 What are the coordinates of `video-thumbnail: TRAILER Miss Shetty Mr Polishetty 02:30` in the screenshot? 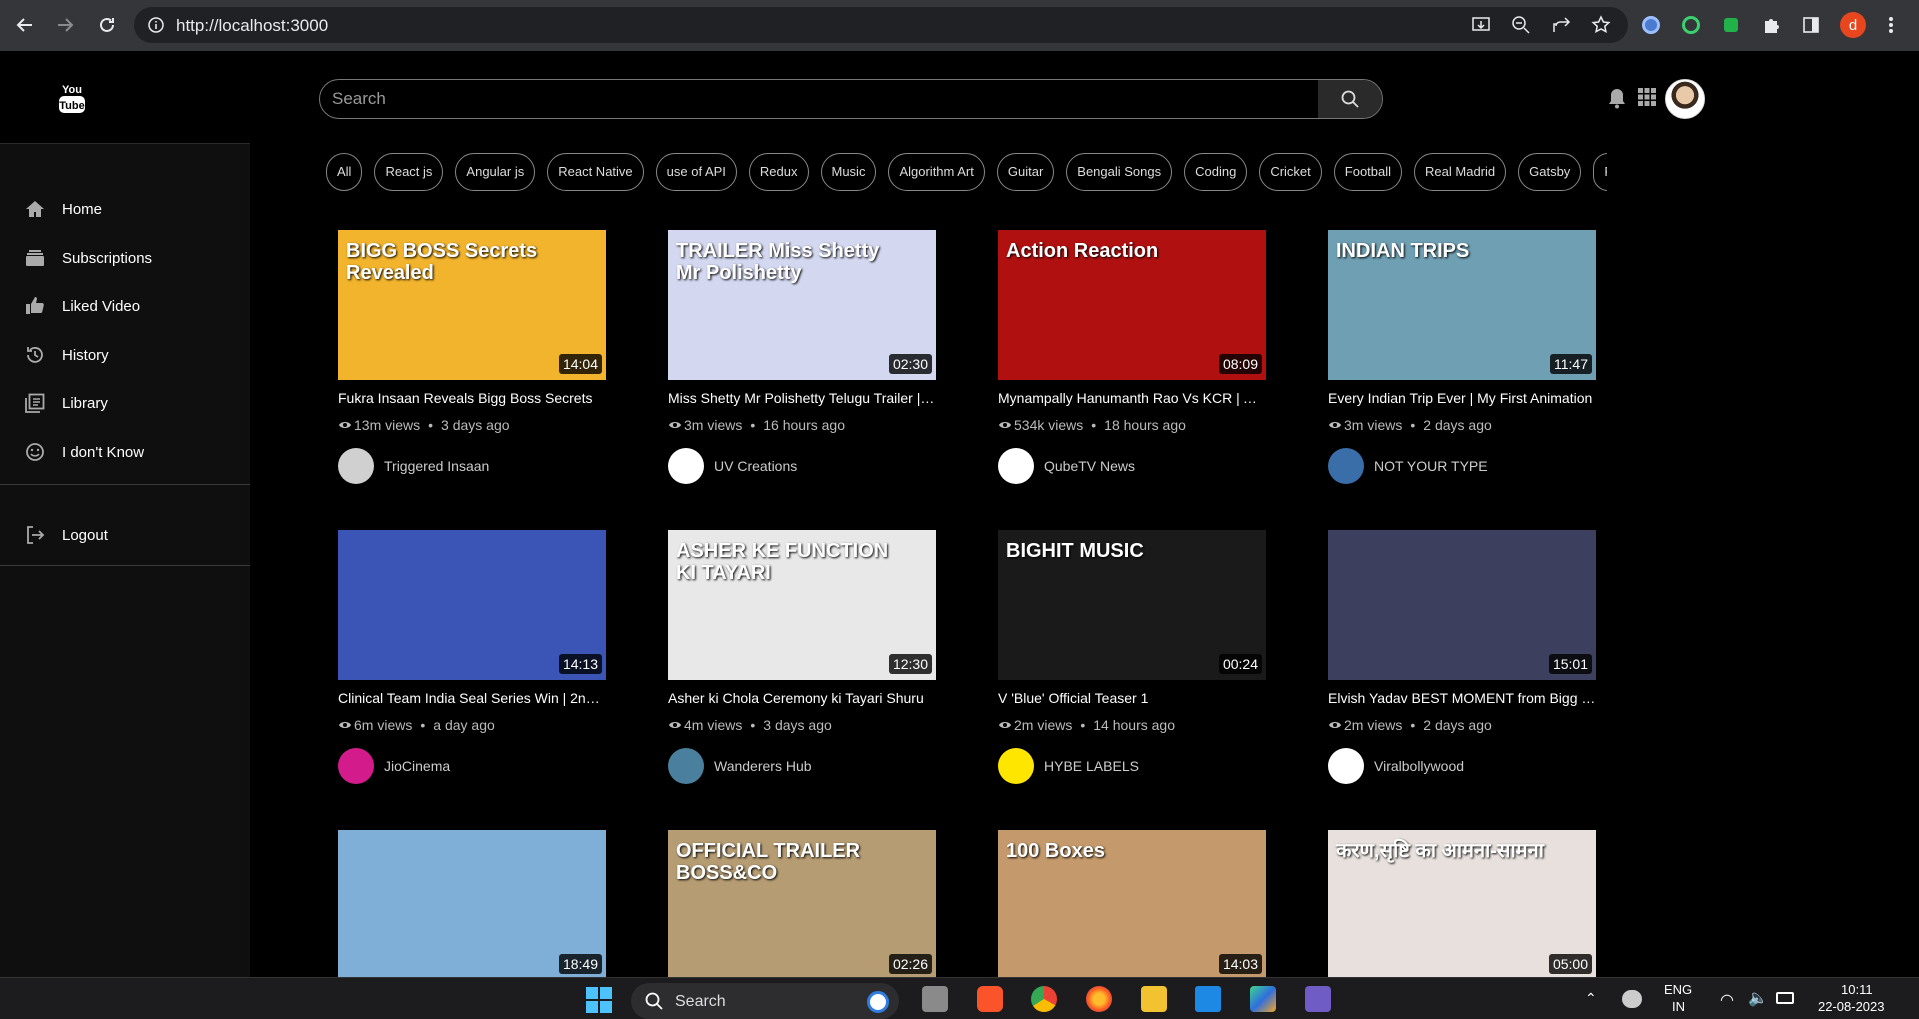 It's located at (802, 305).